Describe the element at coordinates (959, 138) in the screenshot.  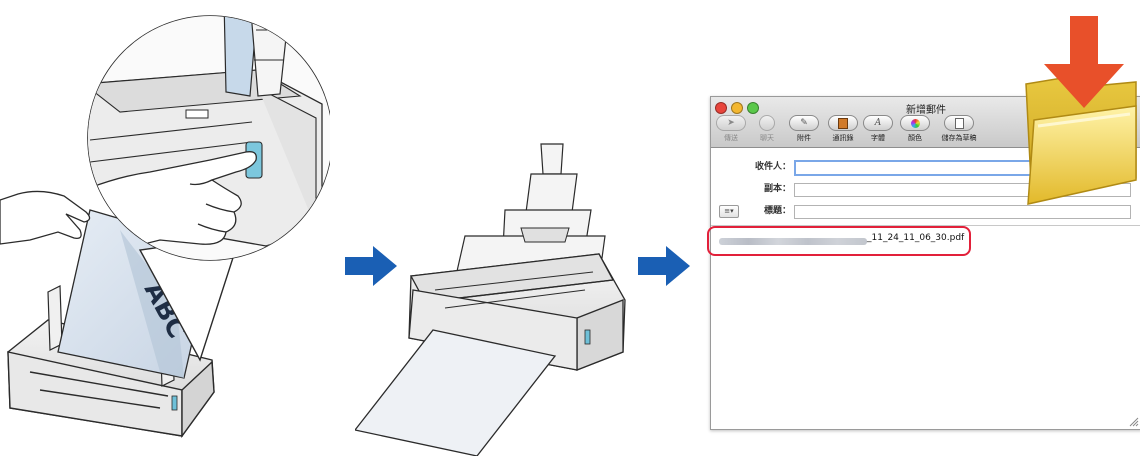
I see `save-draft-label: 儲存為草稿` at that location.